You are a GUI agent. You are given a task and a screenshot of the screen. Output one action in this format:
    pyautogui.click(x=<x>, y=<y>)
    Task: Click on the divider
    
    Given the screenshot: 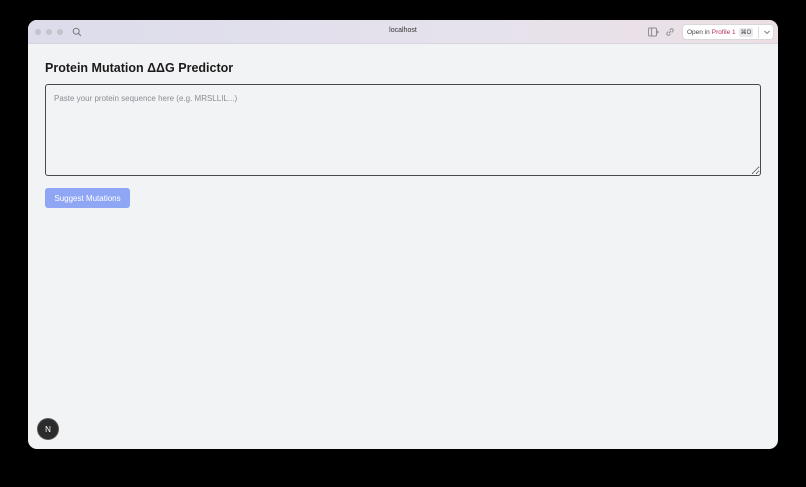 What is the action you would take?
    pyautogui.click(x=758, y=32)
    